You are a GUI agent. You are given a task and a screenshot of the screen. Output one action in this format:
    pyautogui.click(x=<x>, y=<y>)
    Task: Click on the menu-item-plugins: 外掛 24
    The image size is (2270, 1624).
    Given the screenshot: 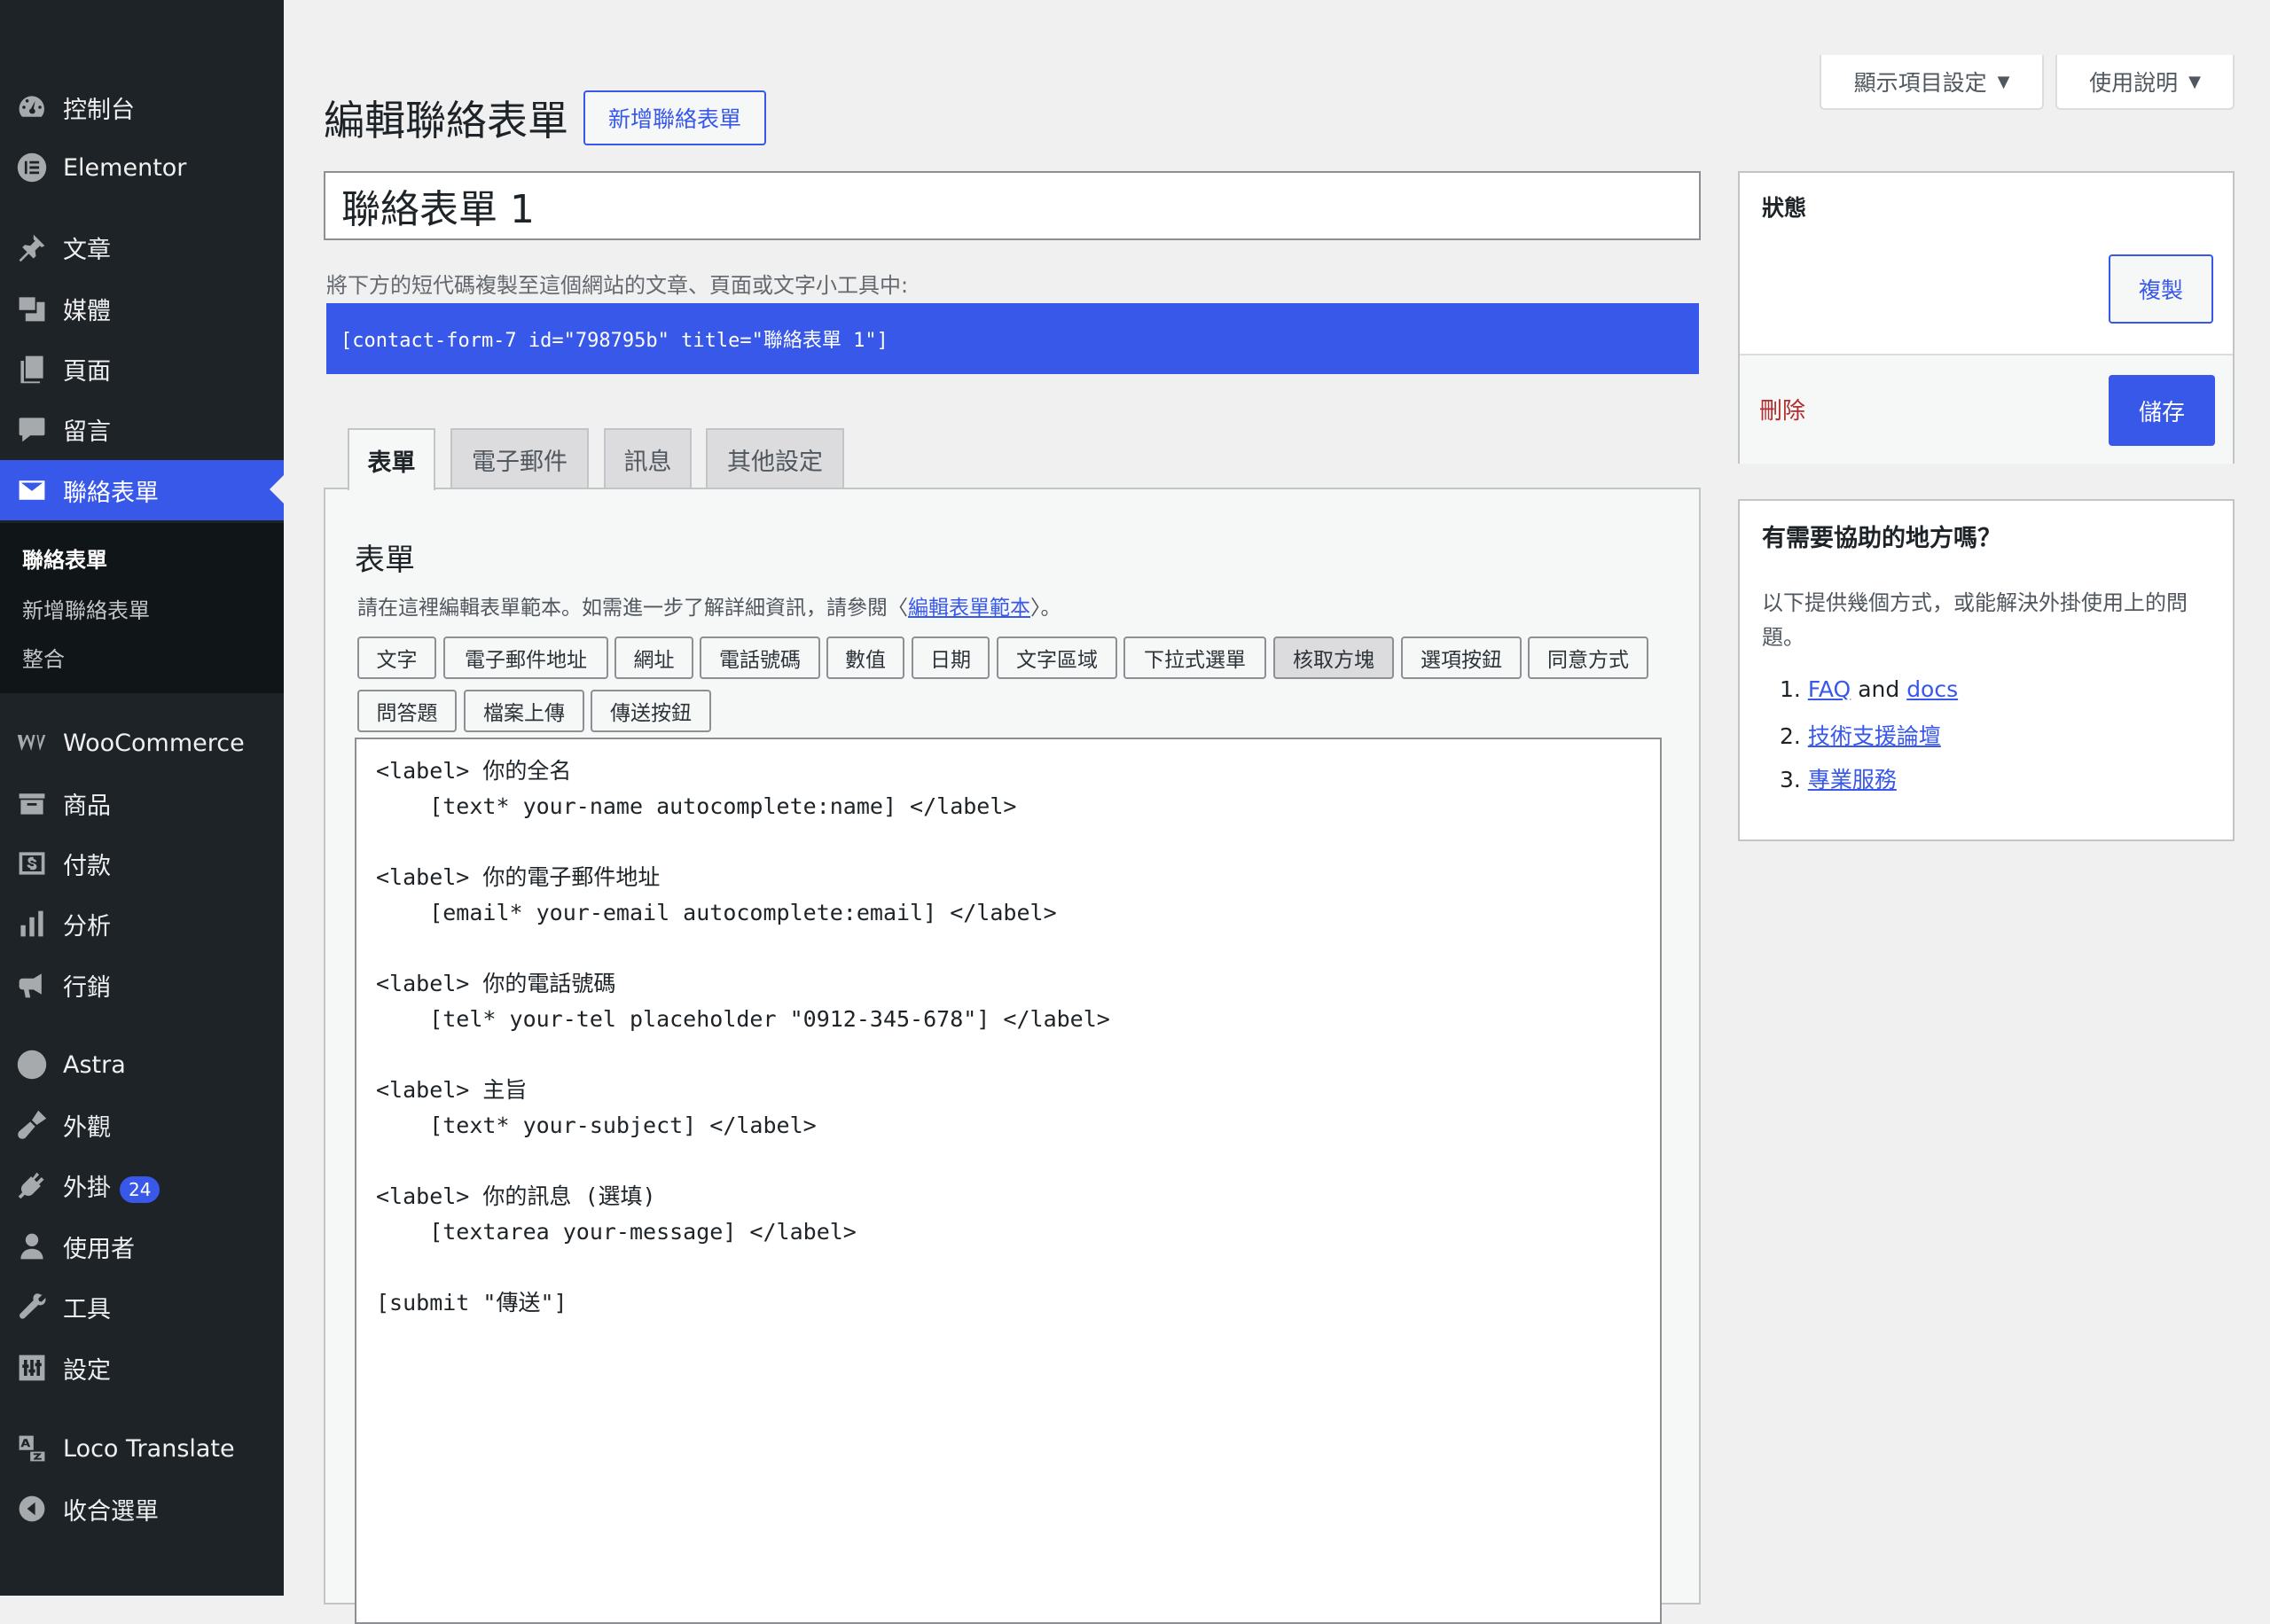 What is the action you would take?
    pyautogui.click(x=142, y=1185)
    